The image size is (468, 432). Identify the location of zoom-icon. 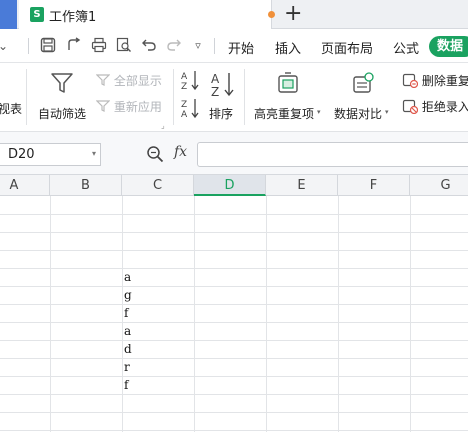
(155, 154).